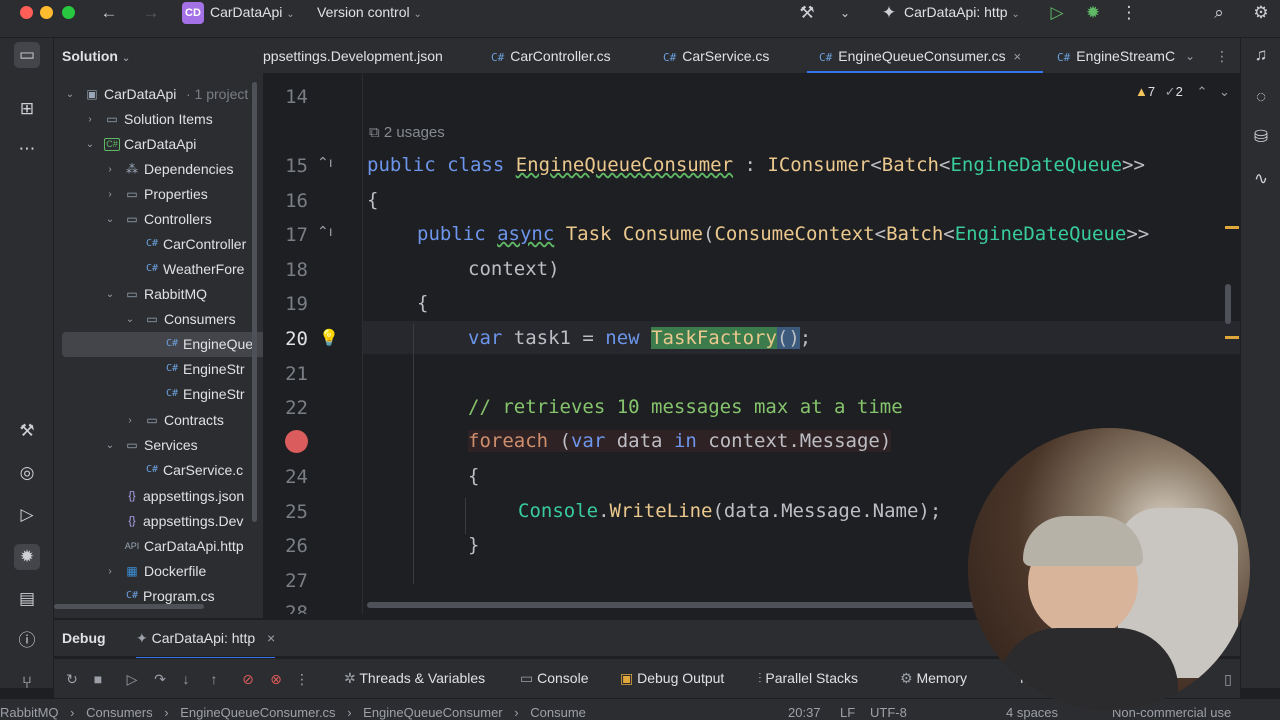  What do you see at coordinates (1261, 55) in the screenshot?
I see `notifications-bell-icon: ♫` at bounding box center [1261, 55].